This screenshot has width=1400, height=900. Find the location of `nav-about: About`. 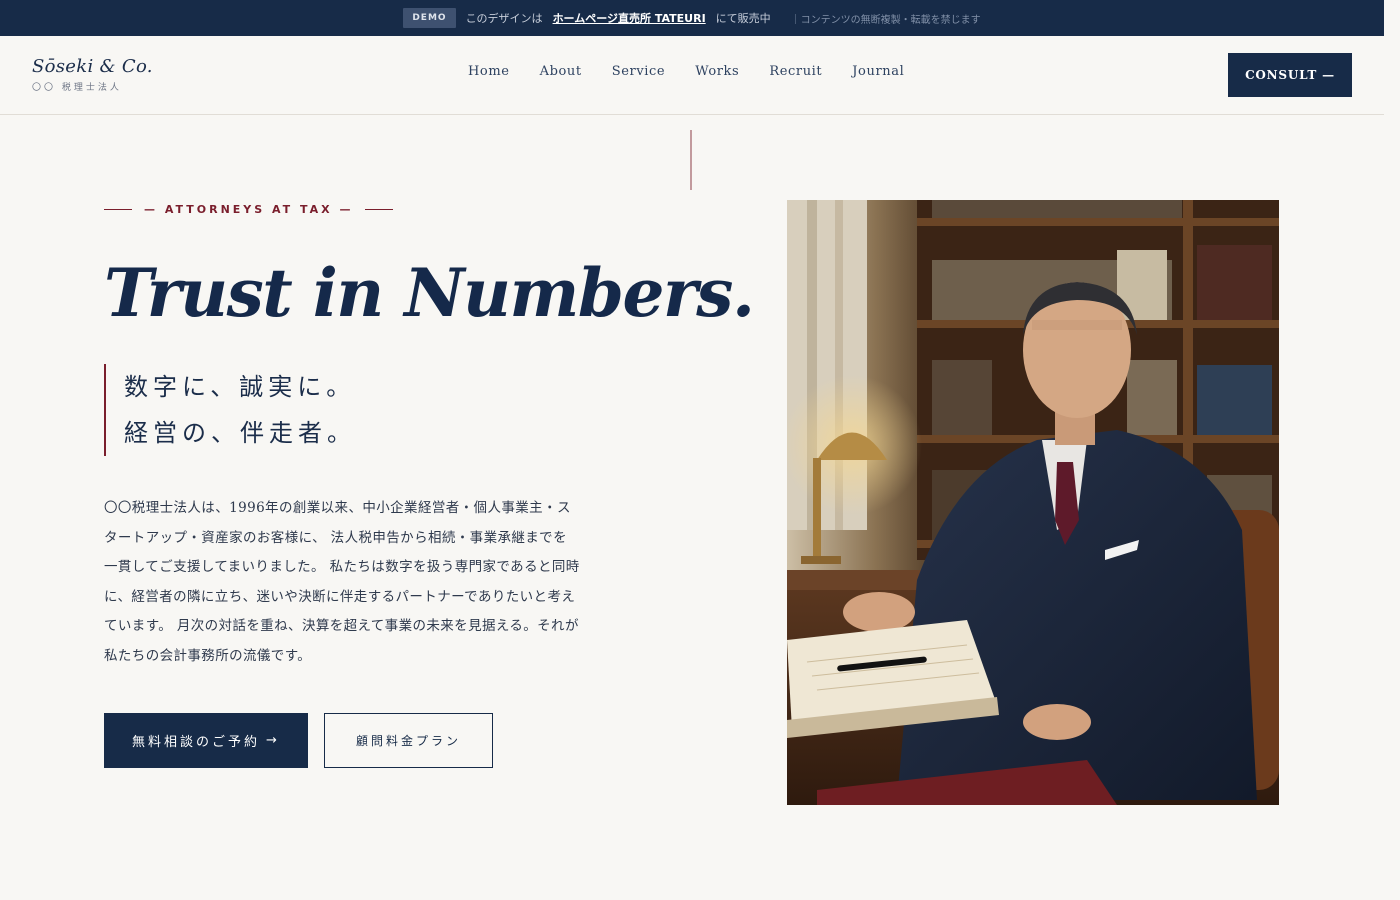

nav-about: About is located at coordinates (561, 71).